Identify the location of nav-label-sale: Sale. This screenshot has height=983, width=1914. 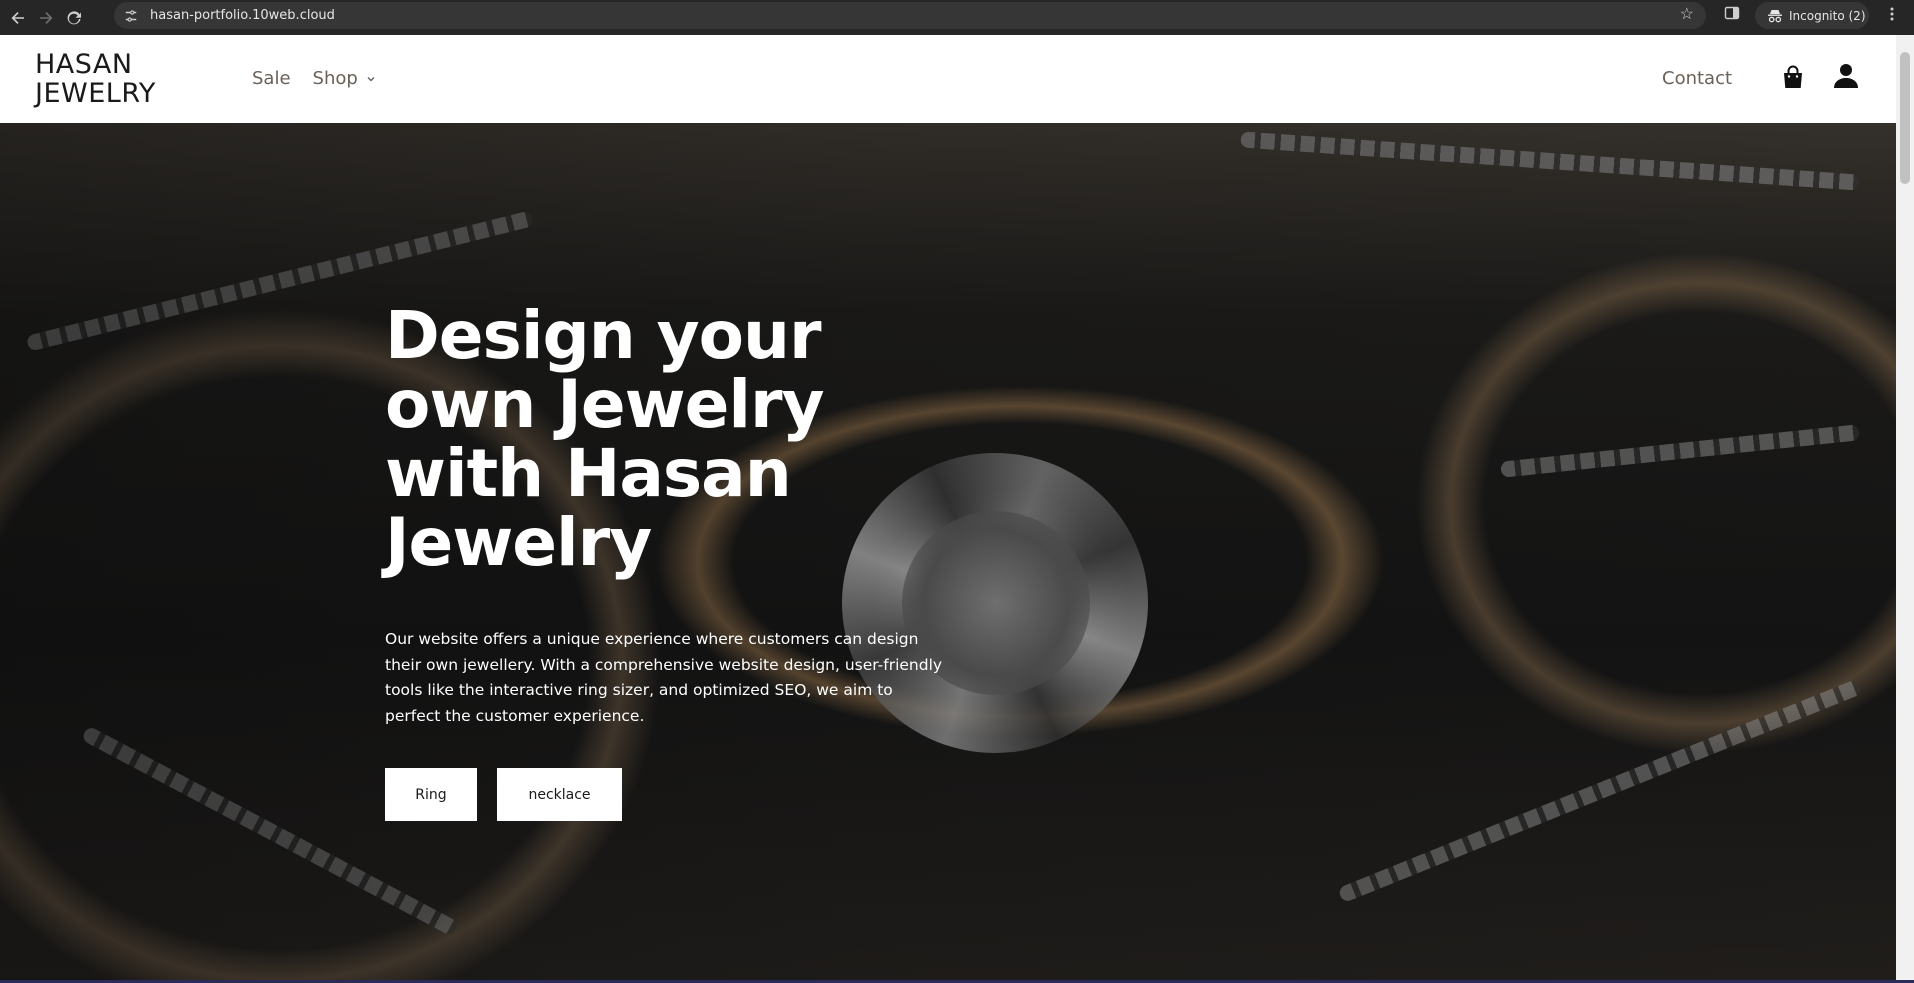
(271, 78).